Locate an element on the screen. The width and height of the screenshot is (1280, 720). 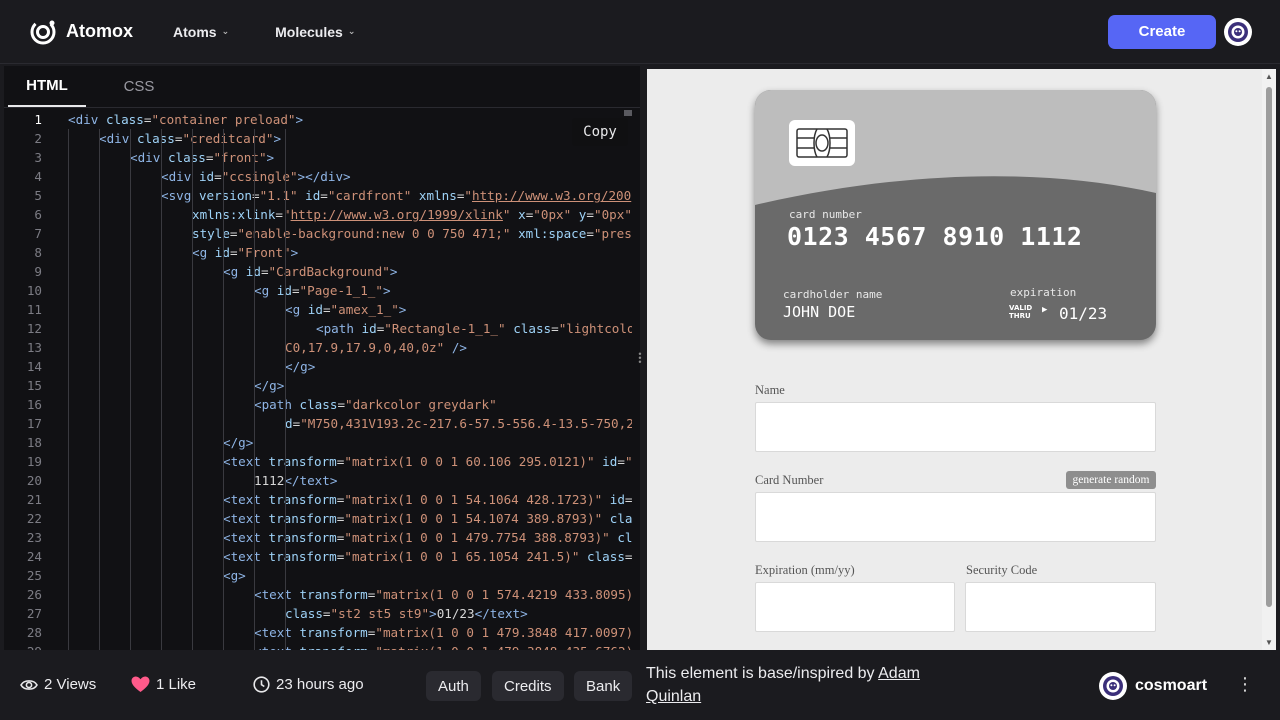
preview-scrollbar: ▲ ▼ is located at coordinates (1269, 359).